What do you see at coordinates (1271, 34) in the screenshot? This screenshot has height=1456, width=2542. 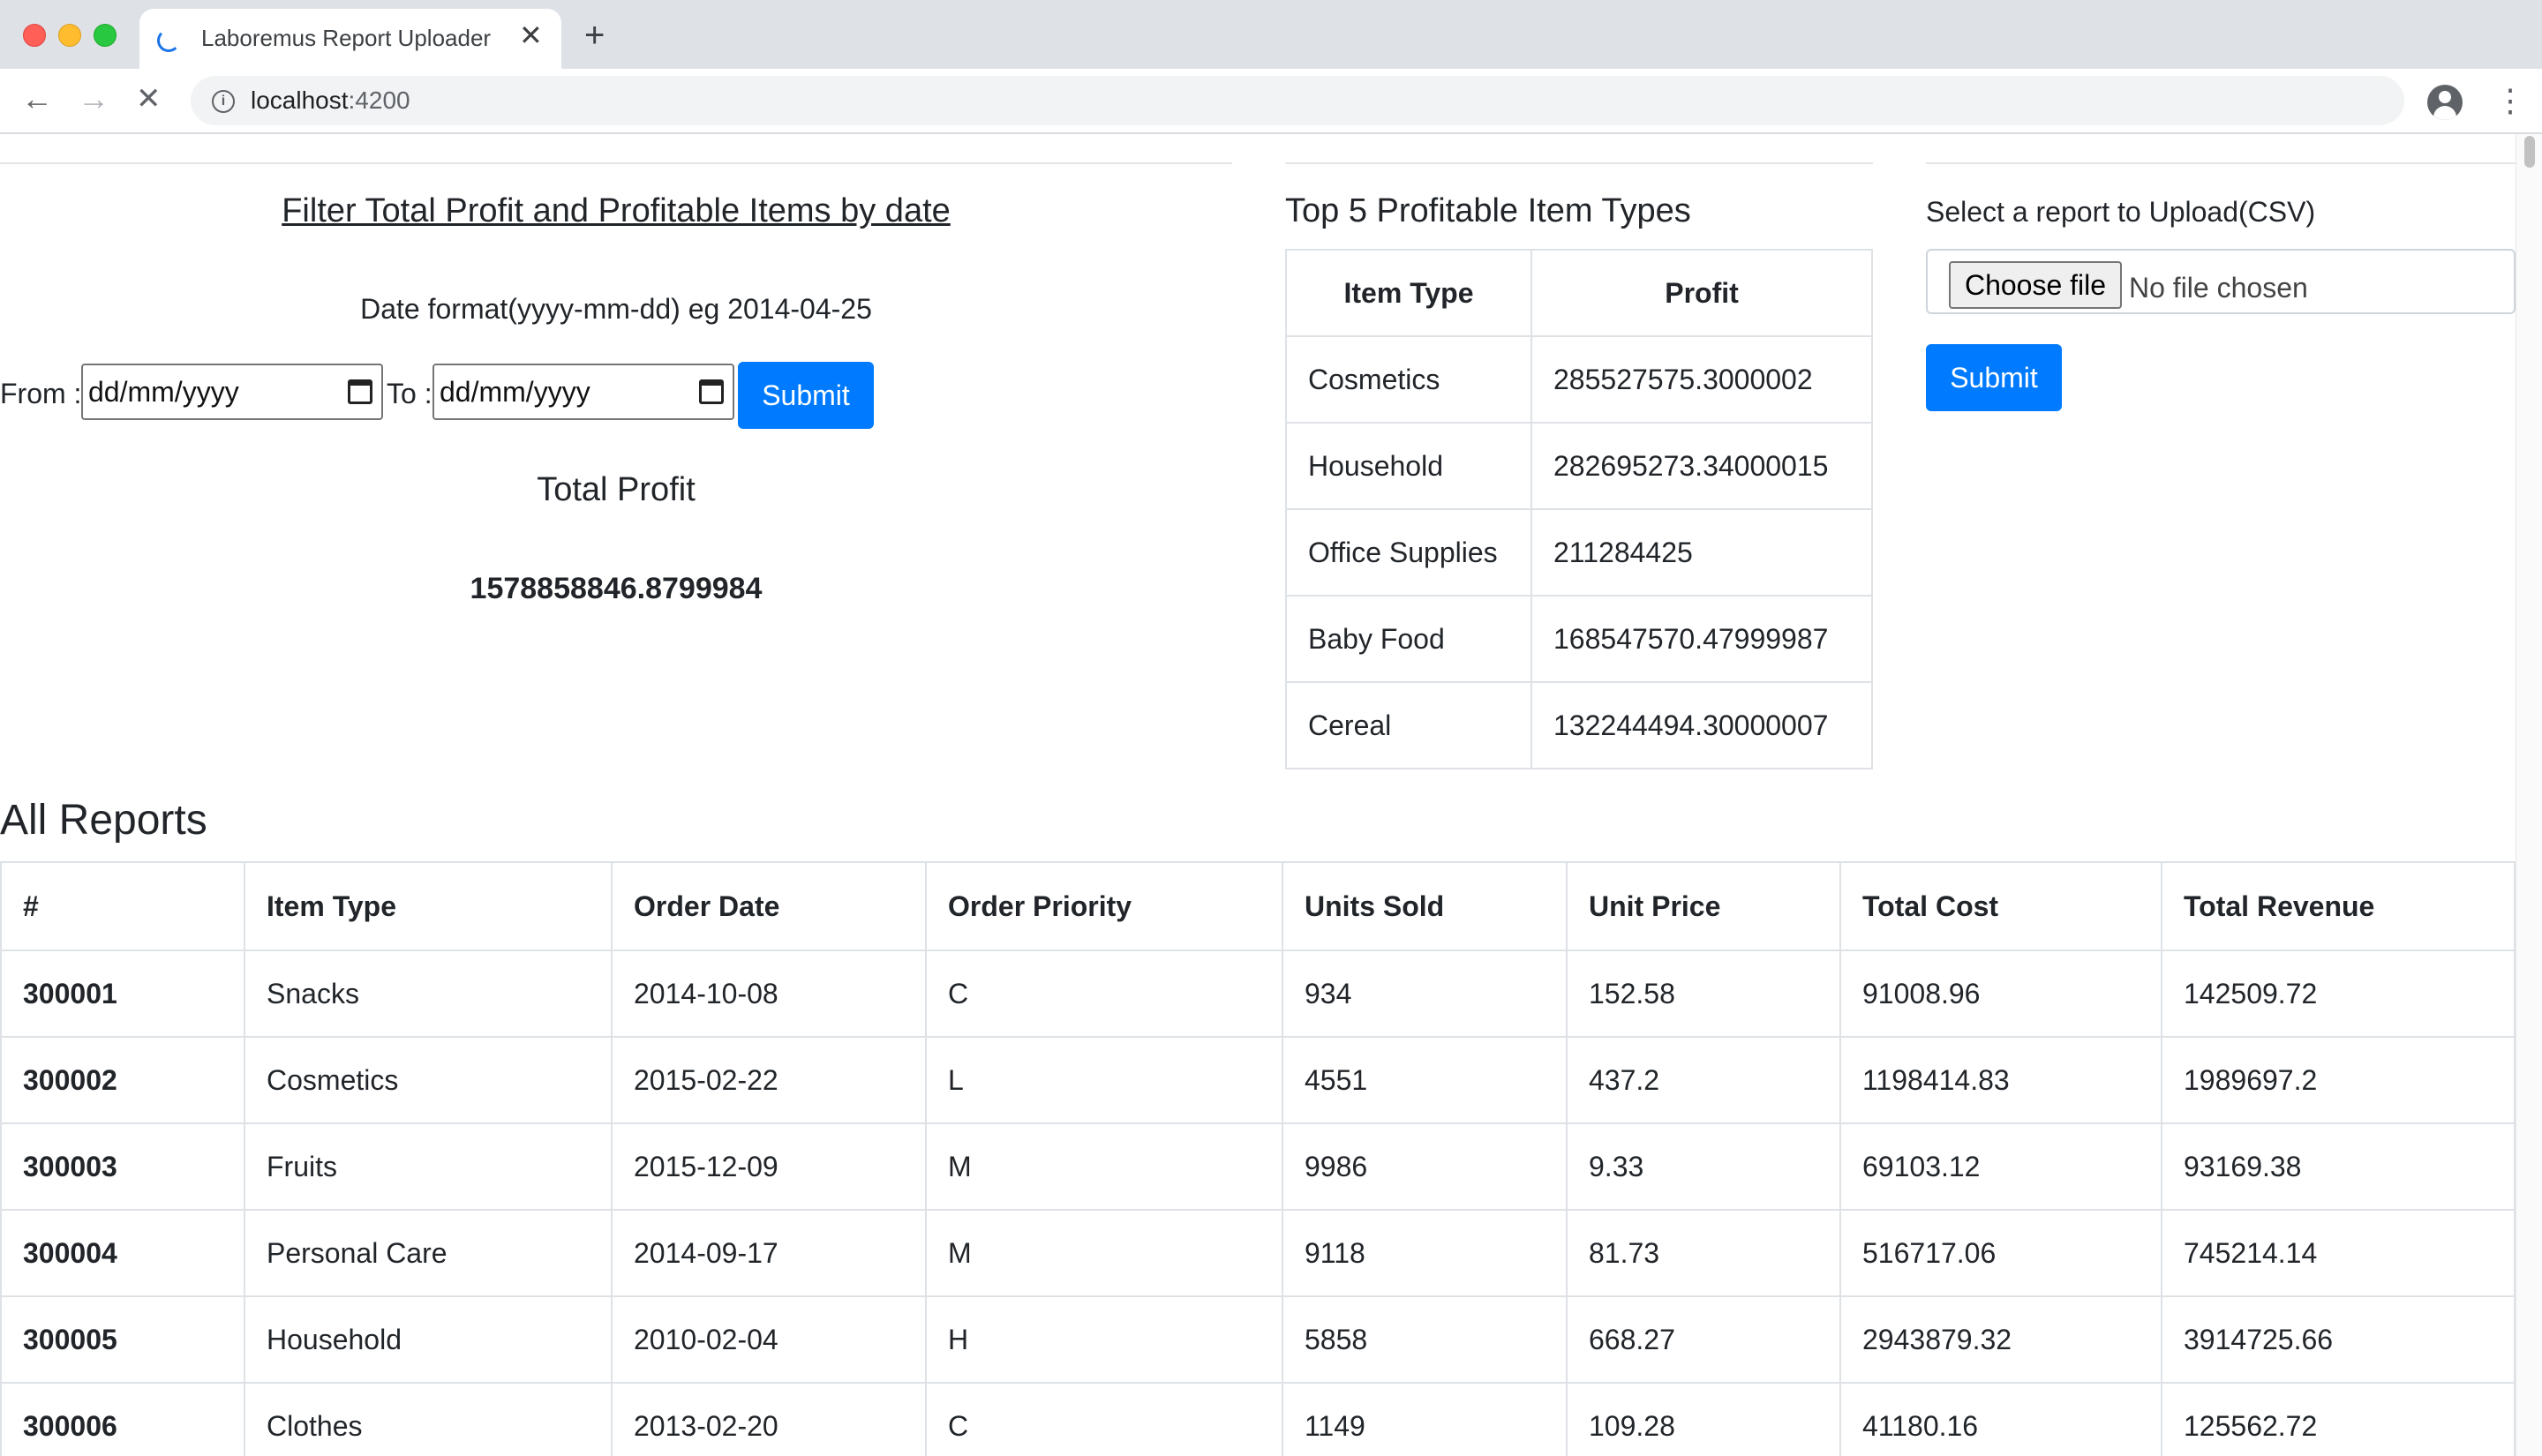 I see `browser-tab-bar: Laboremus Report Uploader ✕ +` at bounding box center [1271, 34].